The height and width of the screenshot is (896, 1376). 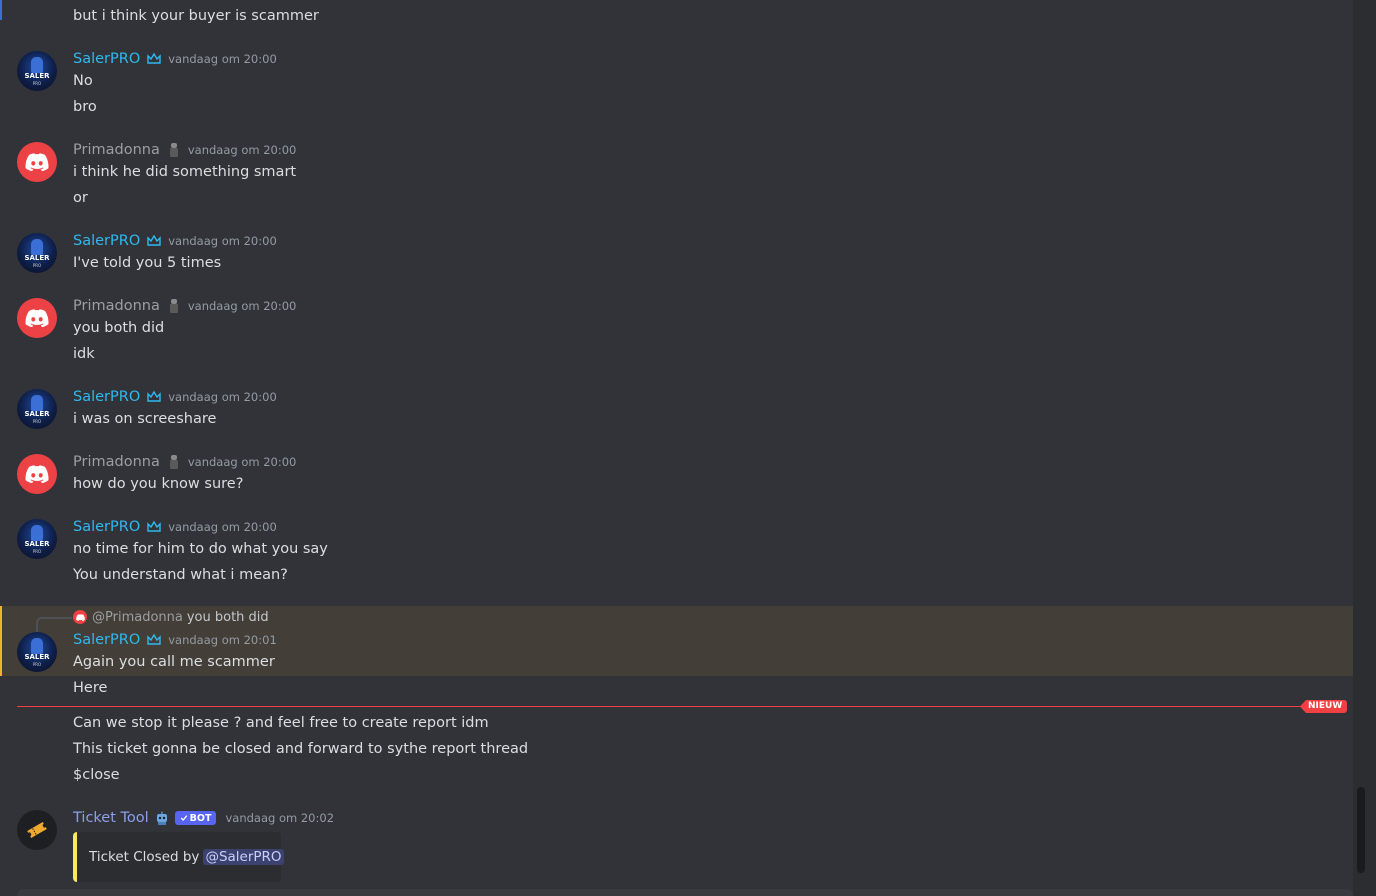 What do you see at coordinates (119, 328) in the screenshot?
I see `message-line: you both did` at bounding box center [119, 328].